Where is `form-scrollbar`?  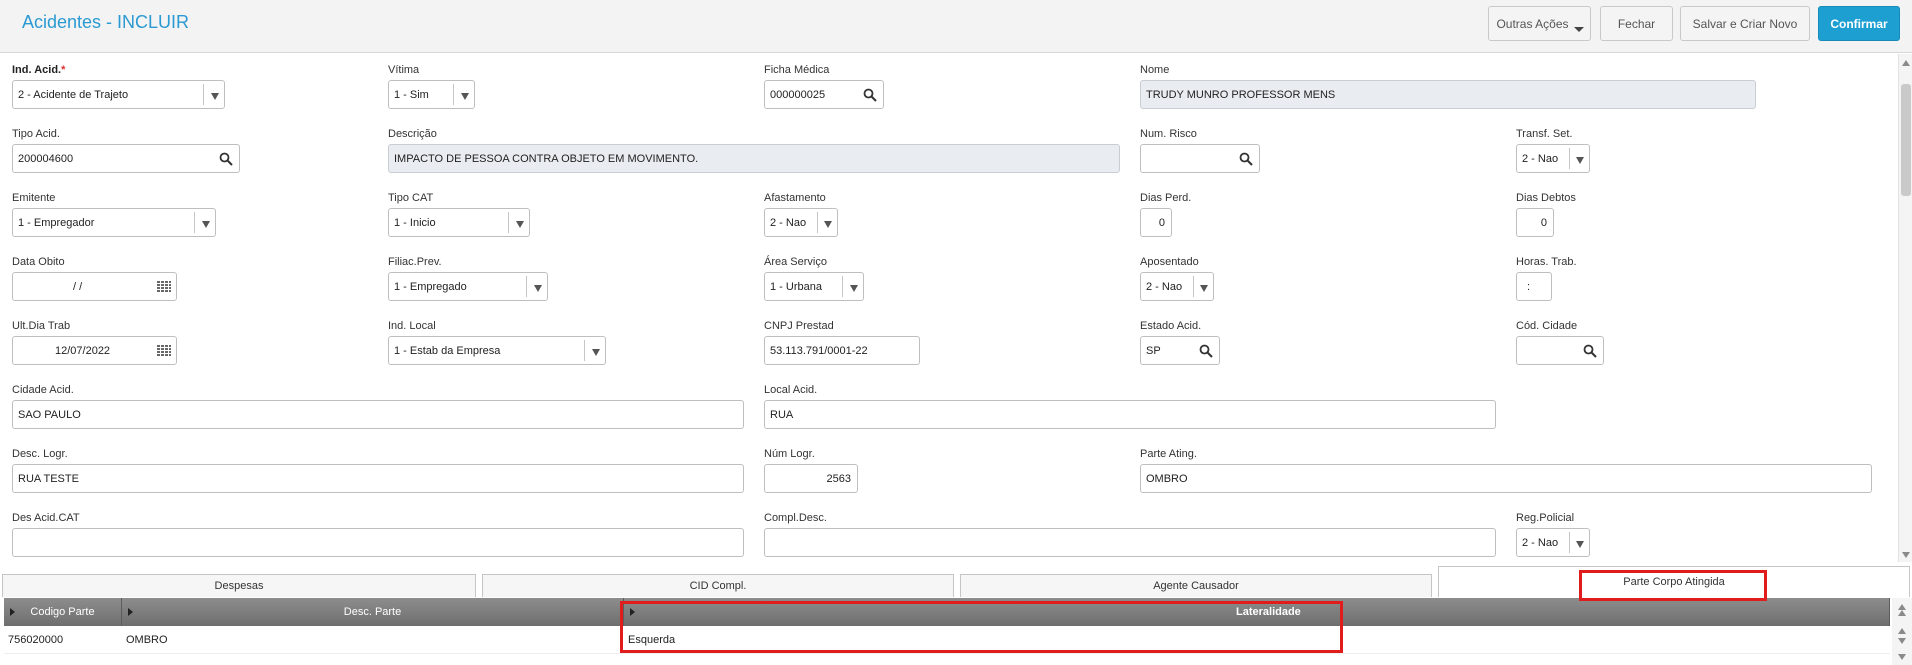 form-scrollbar is located at coordinates (1905, 308).